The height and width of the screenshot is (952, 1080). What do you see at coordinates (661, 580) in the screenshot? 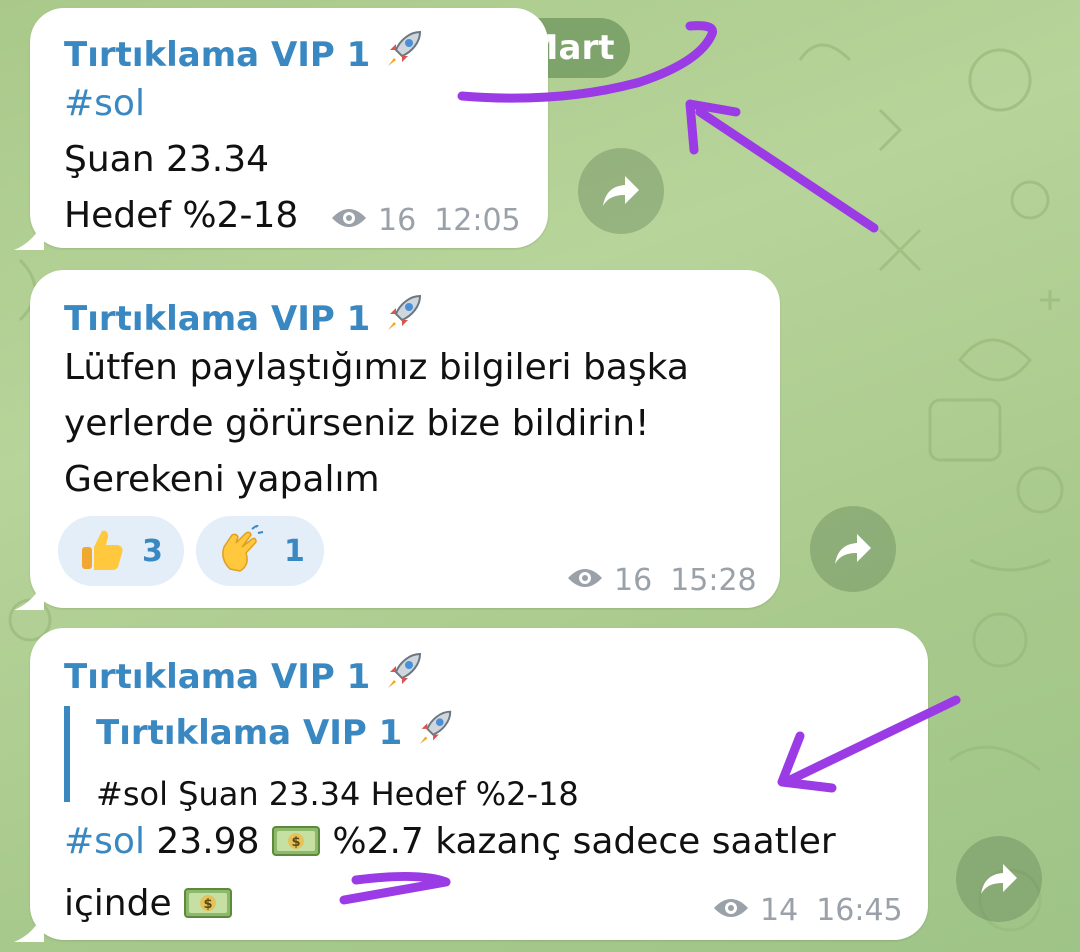
I see `message-meta: 16 15:28` at bounding box center [661, 580].